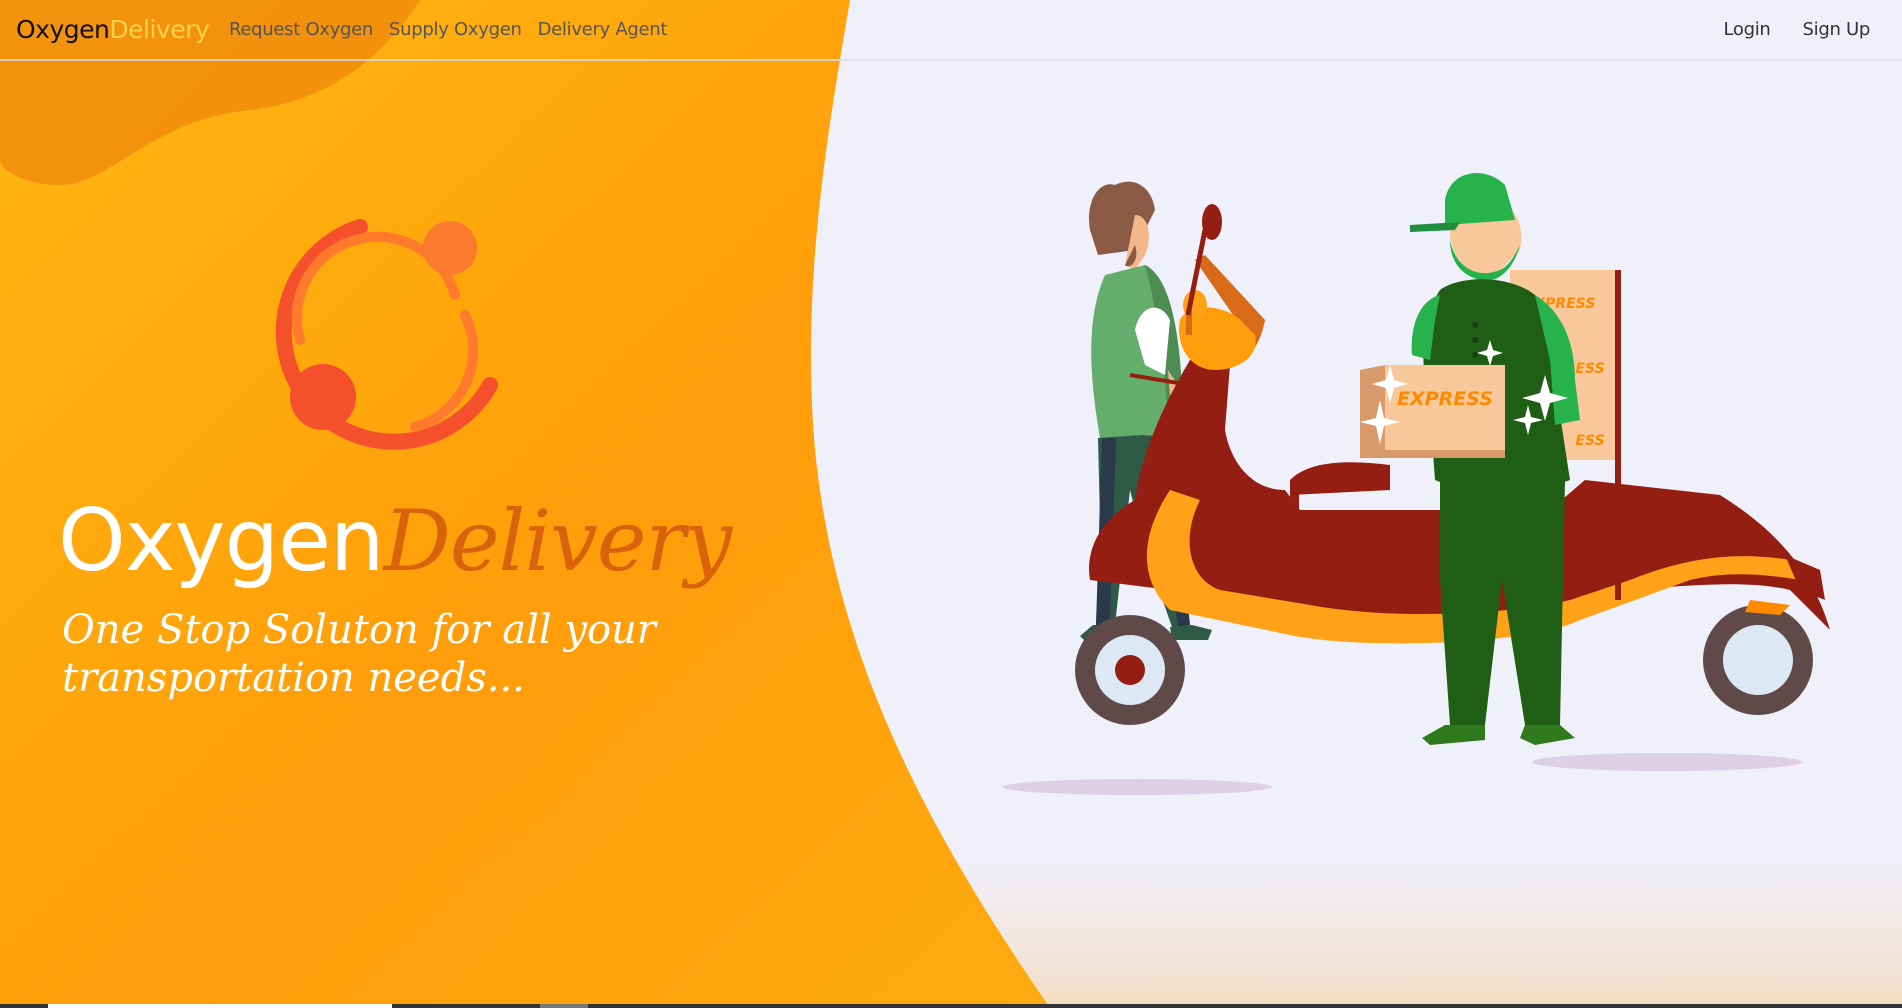 The image size is (1902, 1008). Describe the element at coordinates (603, 29) in the screenshot. I see `nav-delivery-agent: Delivery Agent` at that location.